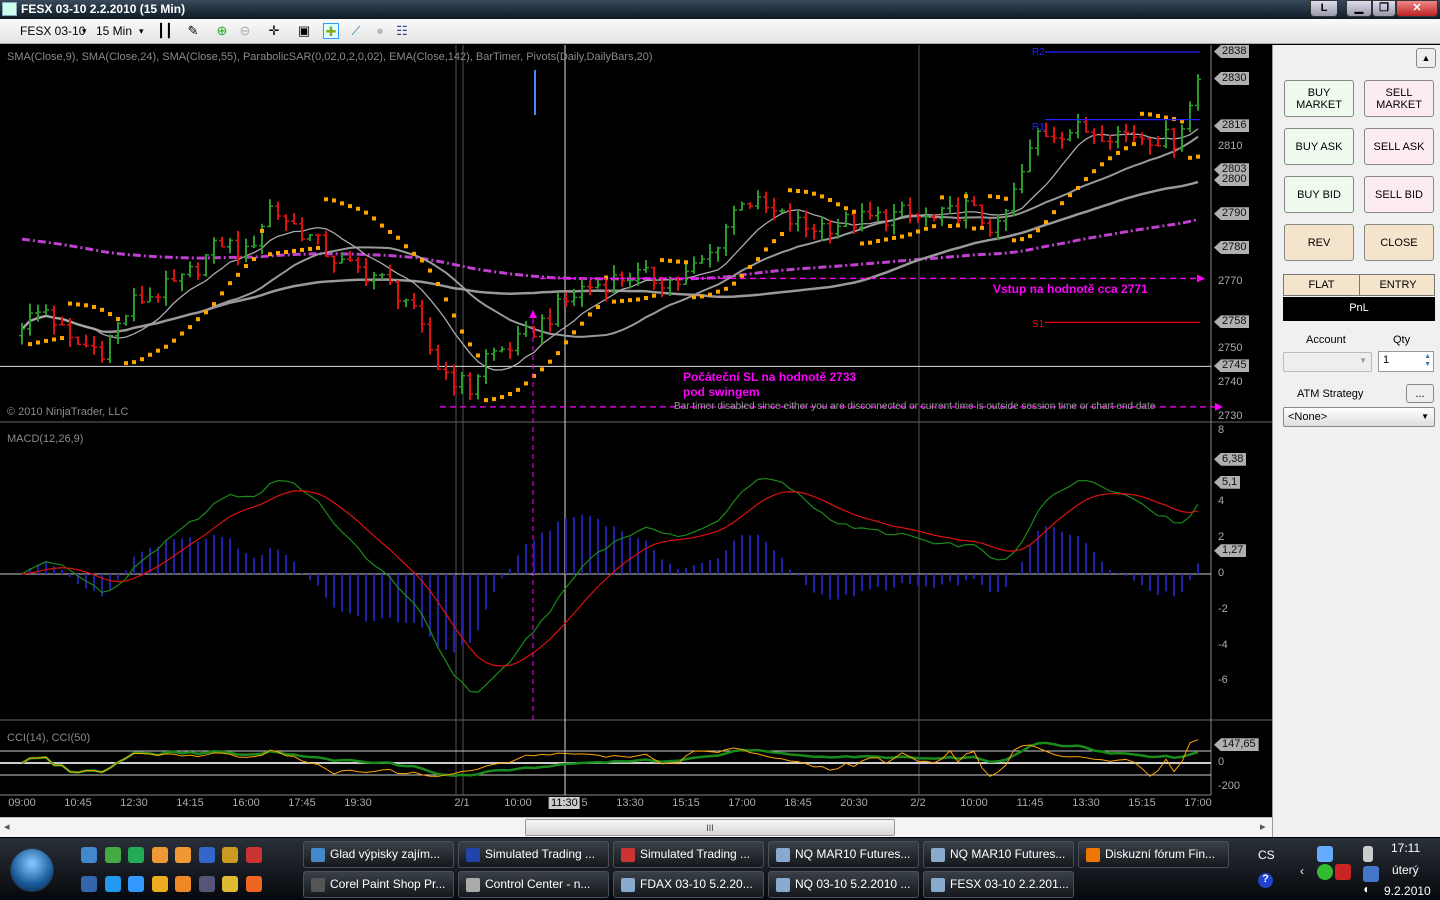 The height and width of the screenshot is (900, 1440). What do you see at coordinates (1359, 417) in the screenshot?
I see `atm-strategy-select: <None> ▼` at bounding box center [1359, 417].